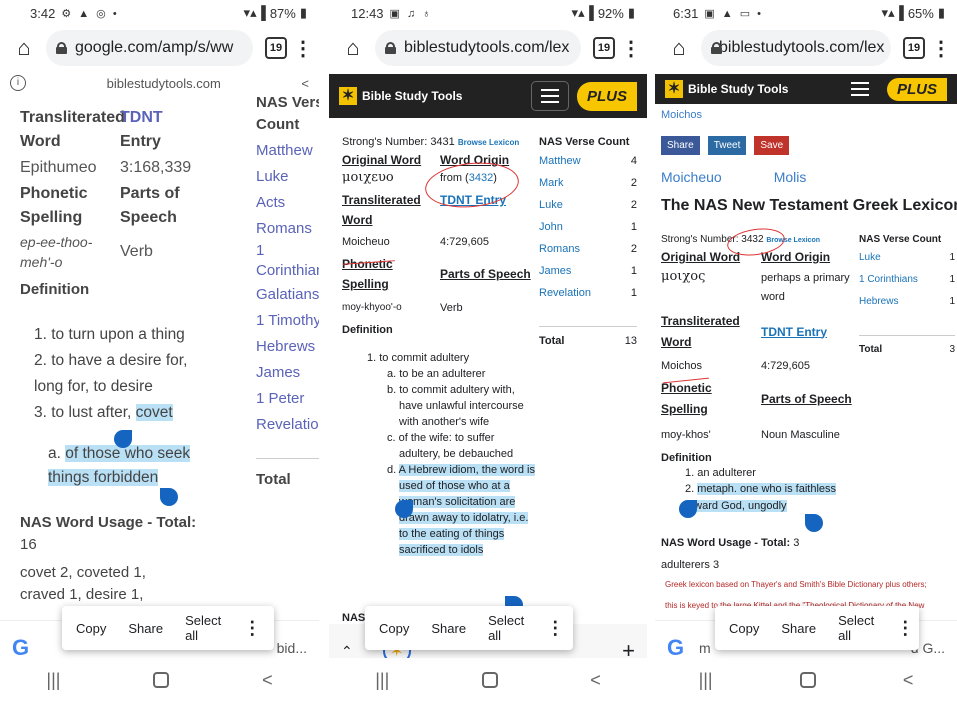 This screenshot has width=957, height=702. What do you see at coordinates (680, 145) in the screenshot?
I see `facebook-share-button: Share` at bounding box center [680, 145].